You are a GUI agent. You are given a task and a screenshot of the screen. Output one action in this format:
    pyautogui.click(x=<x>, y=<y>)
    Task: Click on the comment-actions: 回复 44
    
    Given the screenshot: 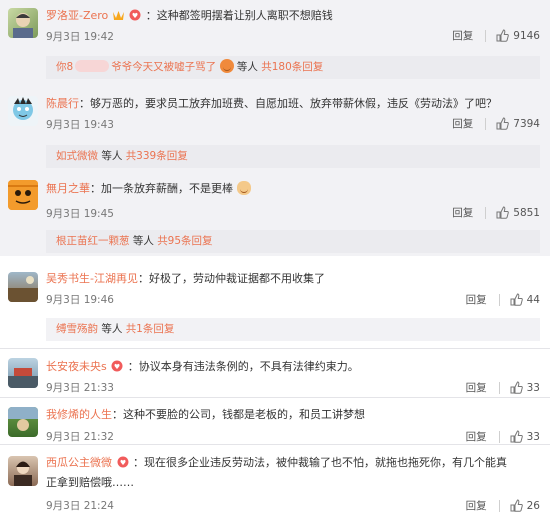 What is the action you would take?
    pyautogui.click(x=503, y=299)
    